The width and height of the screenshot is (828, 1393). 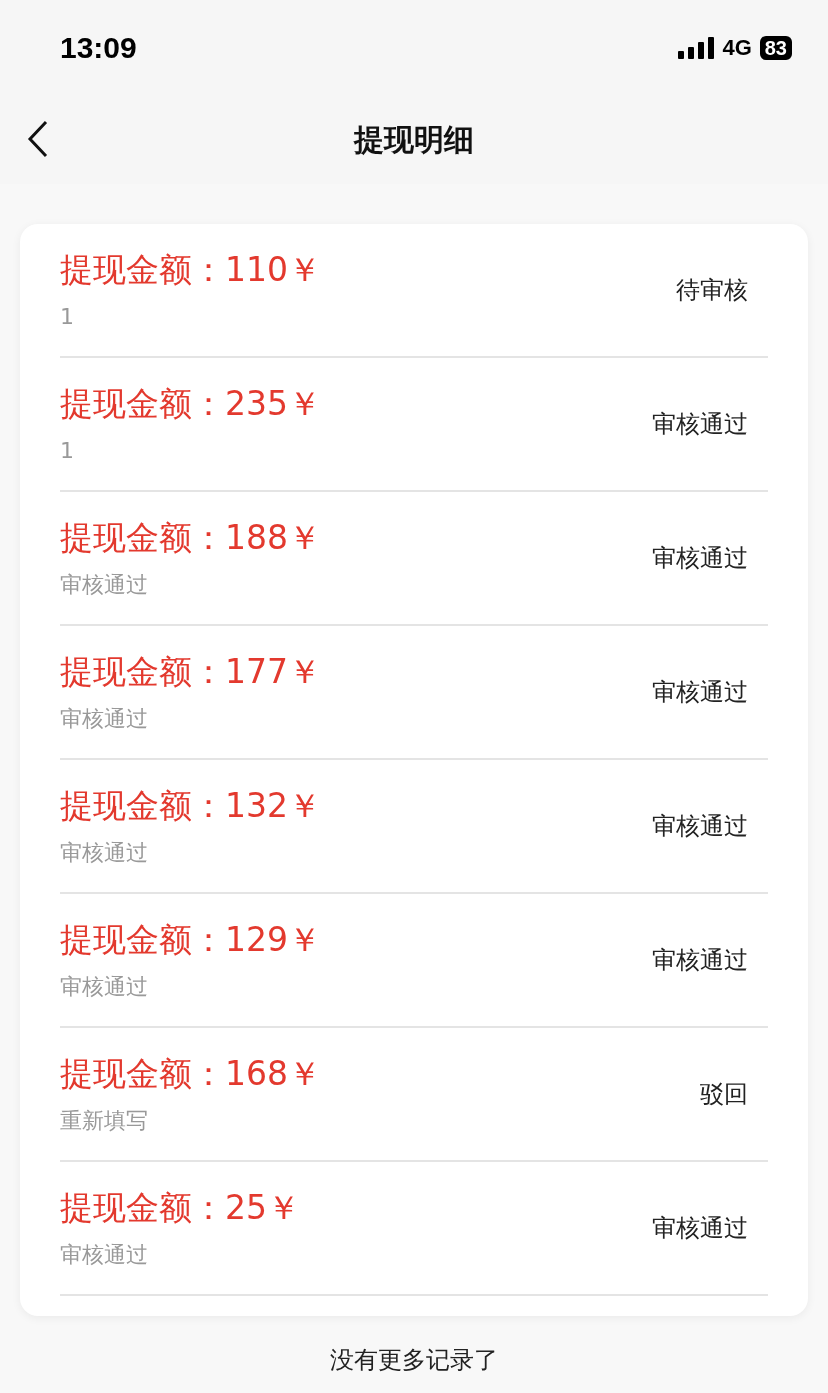 What do you see at coordinates (737, 48) in the screenshot?
I see `network-label: 4G` at bounding box center [737, 48].